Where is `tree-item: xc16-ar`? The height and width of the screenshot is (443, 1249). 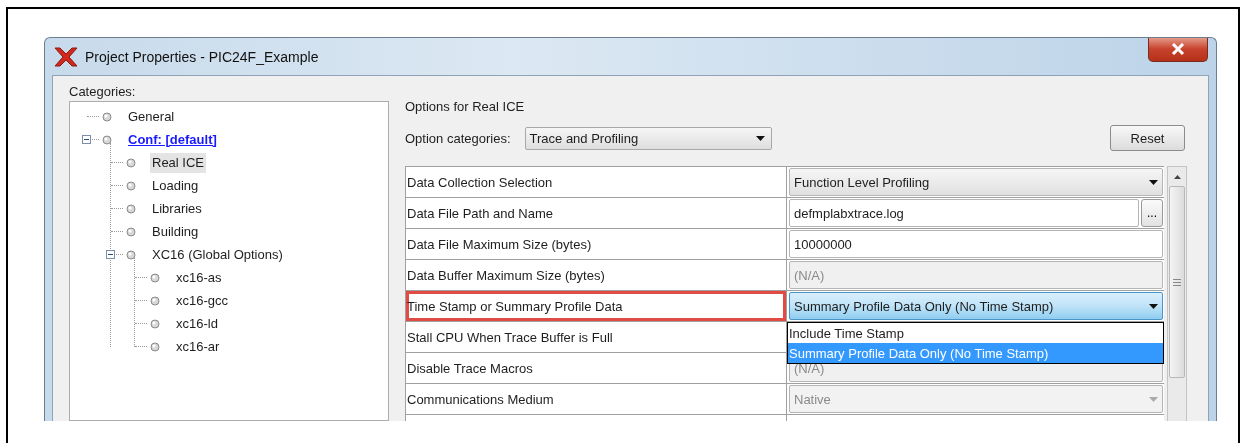
tree-item: xc16-ar is located at coordinates (198, 346).